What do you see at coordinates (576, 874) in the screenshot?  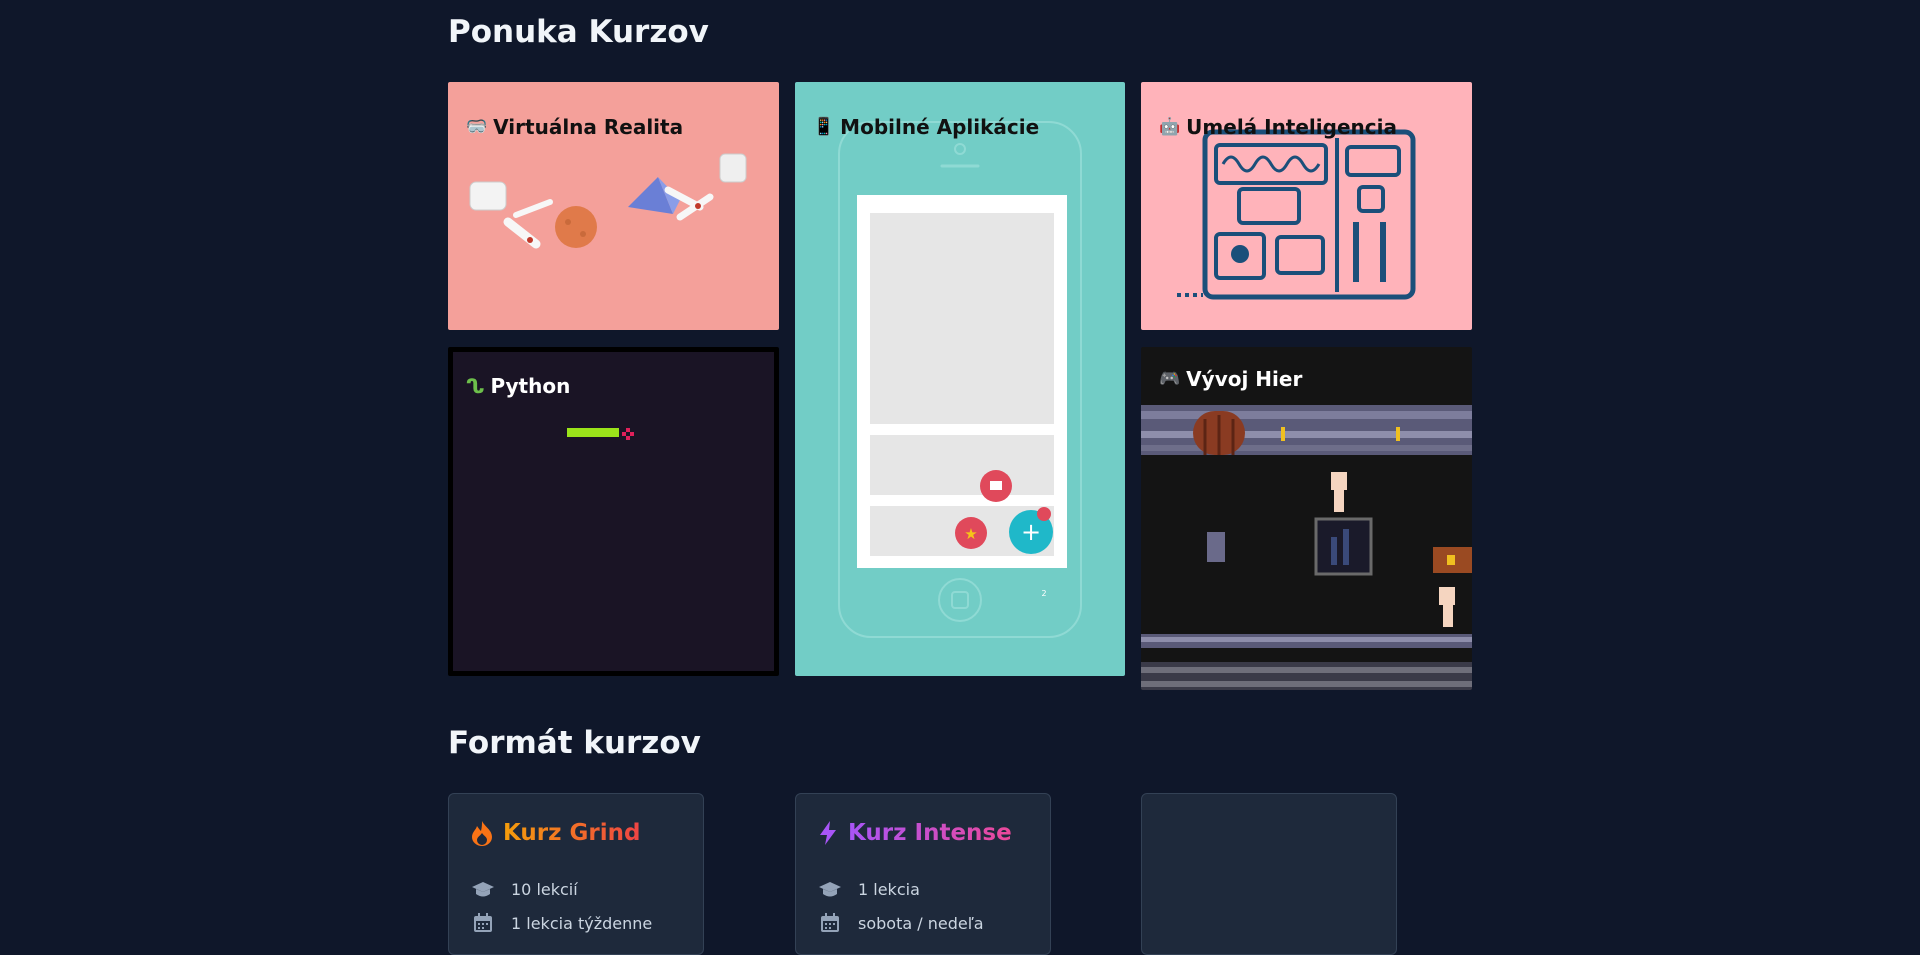 I see `format-card-grind: Kurz Grind 10 lekcií 1 lekcia týždenne` at bounding box center [576, 874].